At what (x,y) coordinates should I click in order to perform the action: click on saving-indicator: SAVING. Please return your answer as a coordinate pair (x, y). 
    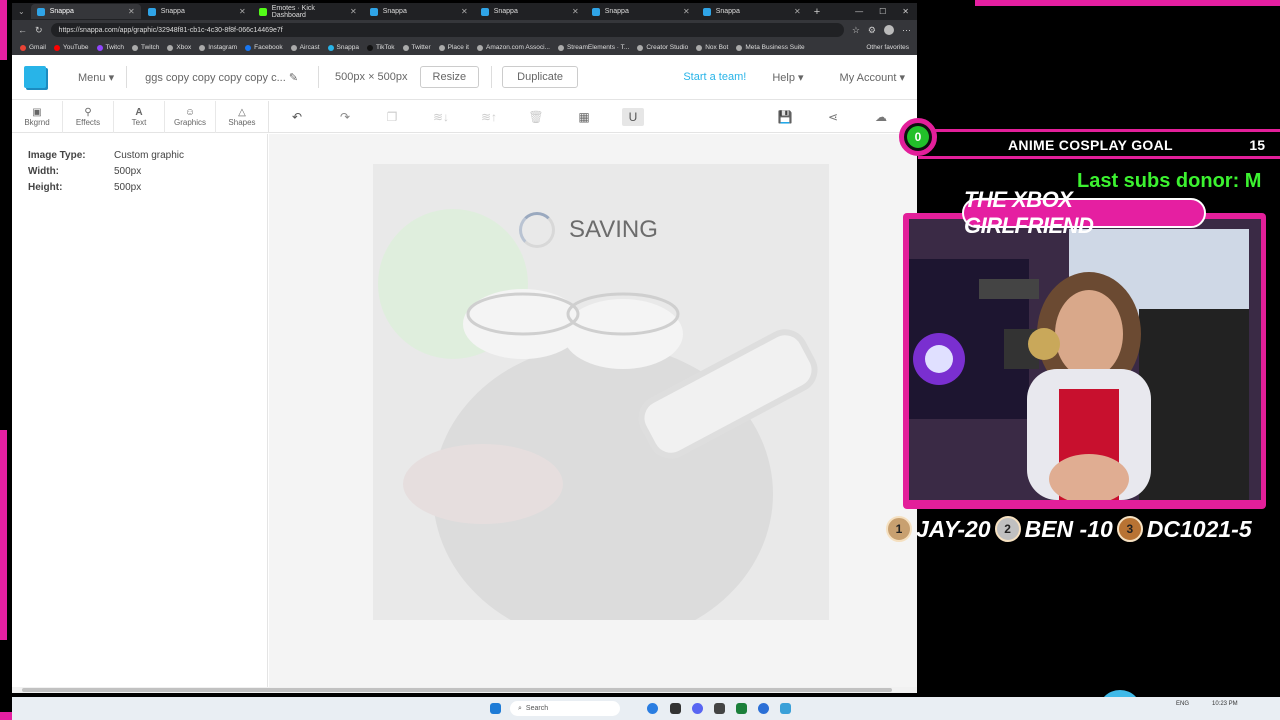
    Looking at the image, I should click on (588, 230).